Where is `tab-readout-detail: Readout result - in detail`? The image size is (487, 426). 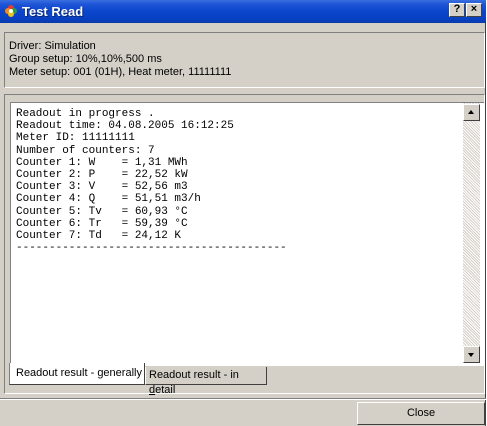 tab-readout-detail: Readout result - in detail is located at coordinates (206, 381).